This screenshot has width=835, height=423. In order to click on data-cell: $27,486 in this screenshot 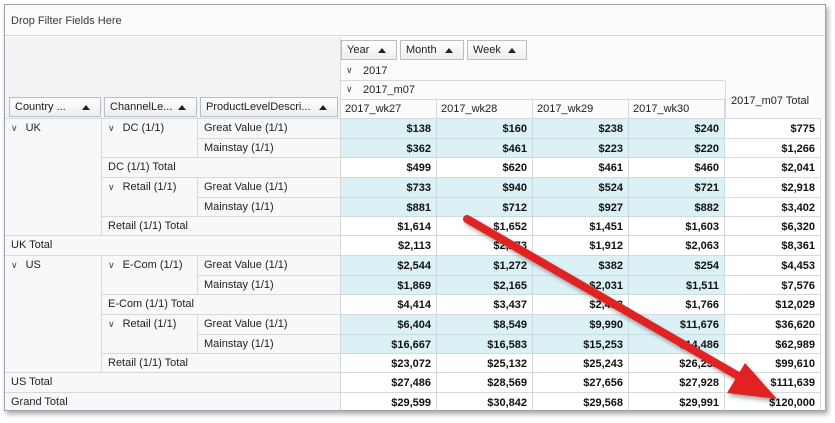, I will do `click(389, 383)`.